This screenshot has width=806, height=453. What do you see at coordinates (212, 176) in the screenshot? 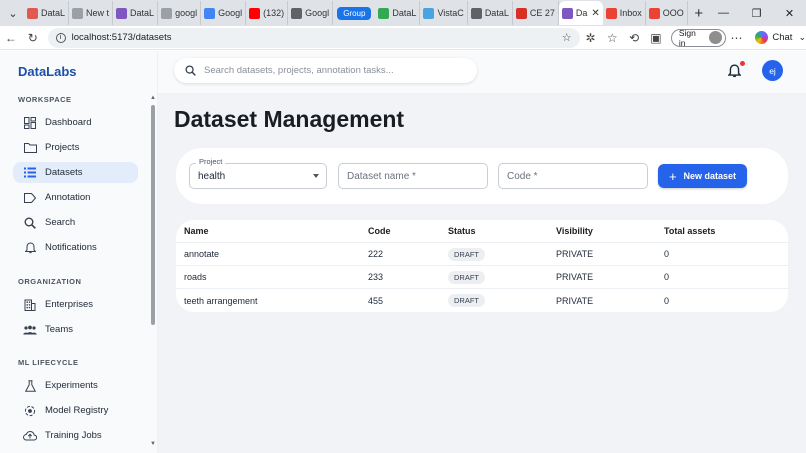
I see `project-select-value: health` at bounding box center [212, 176].